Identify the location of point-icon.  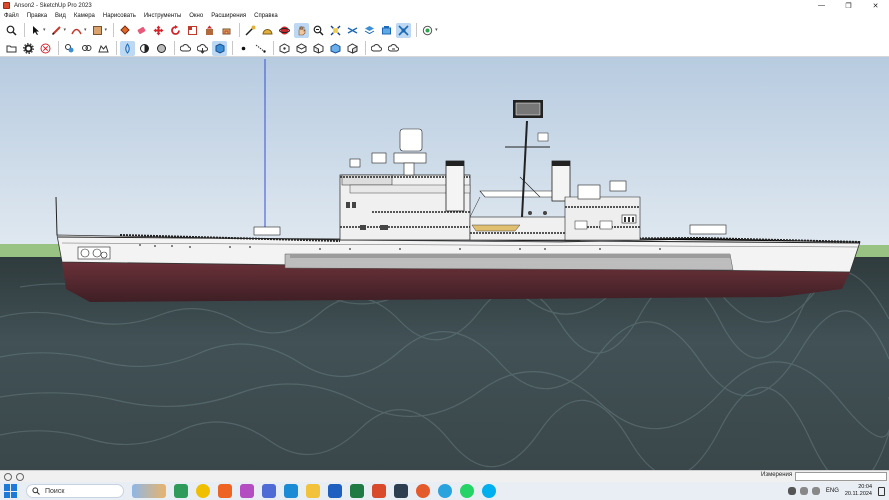
(243, 48).